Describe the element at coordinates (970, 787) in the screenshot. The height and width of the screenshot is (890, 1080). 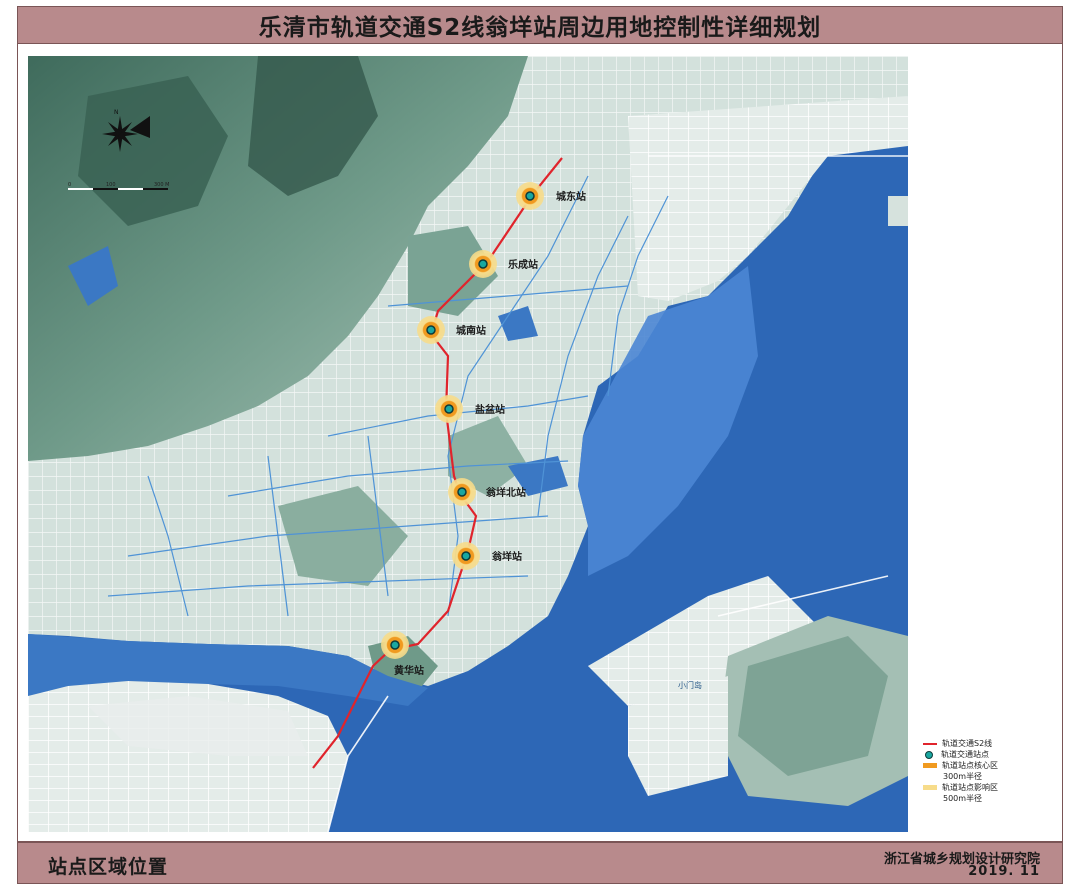
I see `legend-influence-label: 轨道站点影响区` at that location.